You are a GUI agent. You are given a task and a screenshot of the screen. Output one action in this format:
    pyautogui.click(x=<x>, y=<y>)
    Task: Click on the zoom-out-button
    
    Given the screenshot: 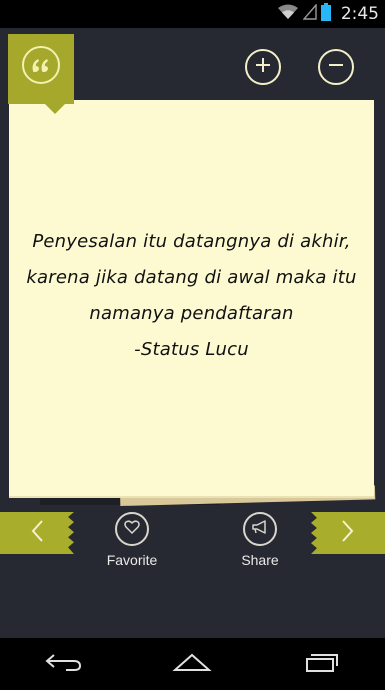 What is the action you would take?
    pyautogui.click(x=336, y=67)
    